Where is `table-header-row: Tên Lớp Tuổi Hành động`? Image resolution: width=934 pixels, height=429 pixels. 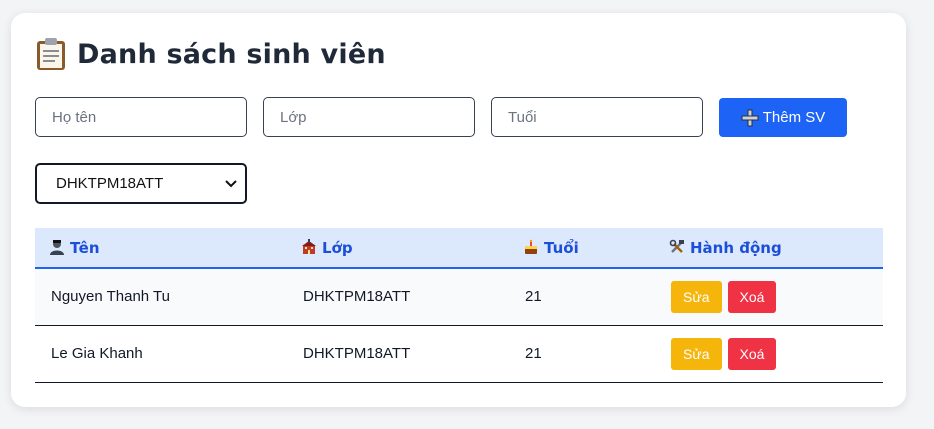 table-header-row: Tên Lớp Tuổi Hành động is located at coordinates (459, 248).